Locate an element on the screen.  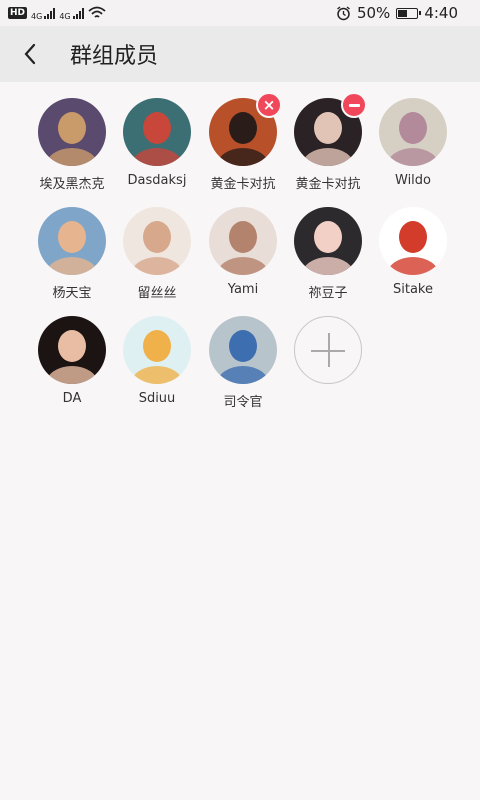
member-item: Wildo is located at coordinates (413, 143).